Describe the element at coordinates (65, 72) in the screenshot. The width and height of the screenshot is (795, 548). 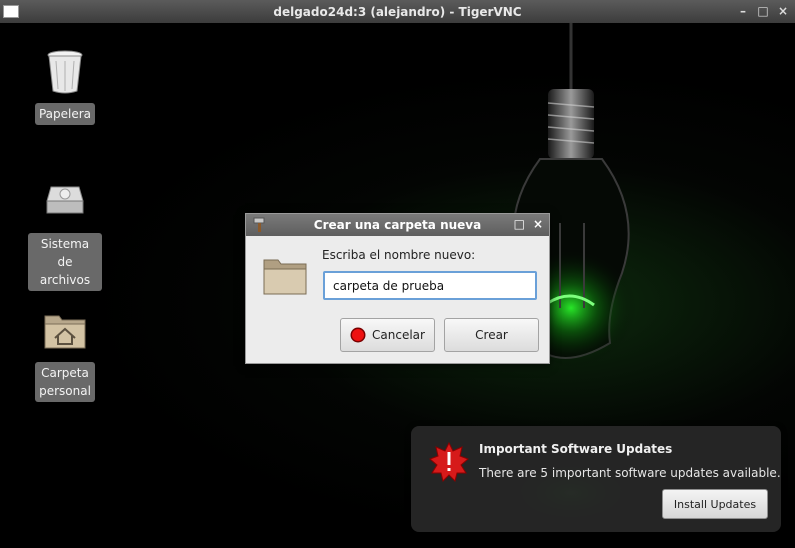
I see `trash-icon` at that location.